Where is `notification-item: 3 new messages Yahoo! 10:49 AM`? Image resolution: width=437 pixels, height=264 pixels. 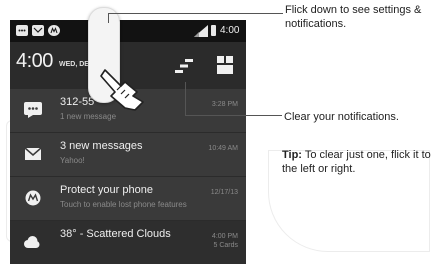
notification-item: 3 new messages Yahoo! 10:49 AM is located at coordinates (128, 154).